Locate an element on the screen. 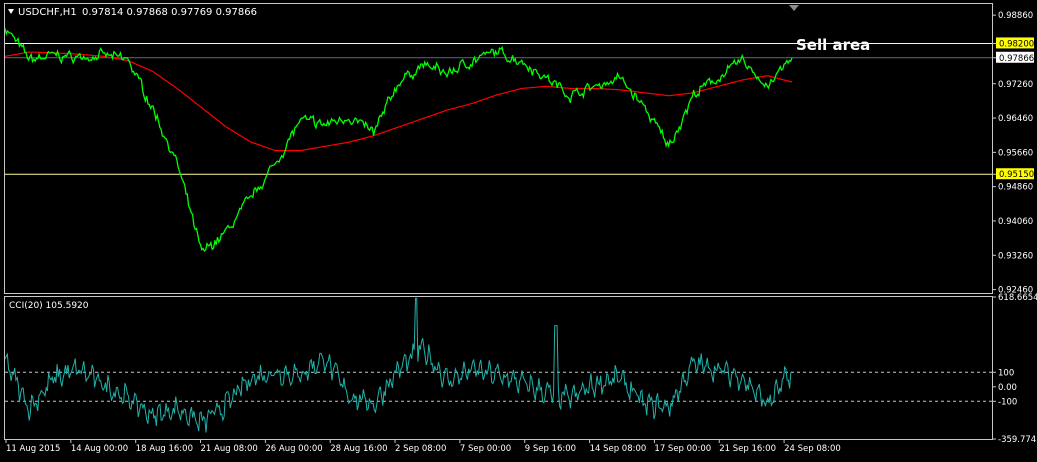 The image size is (1037, 462). time-tick-label: 21 Sep 16:00 is located at coordinates (747, 449).